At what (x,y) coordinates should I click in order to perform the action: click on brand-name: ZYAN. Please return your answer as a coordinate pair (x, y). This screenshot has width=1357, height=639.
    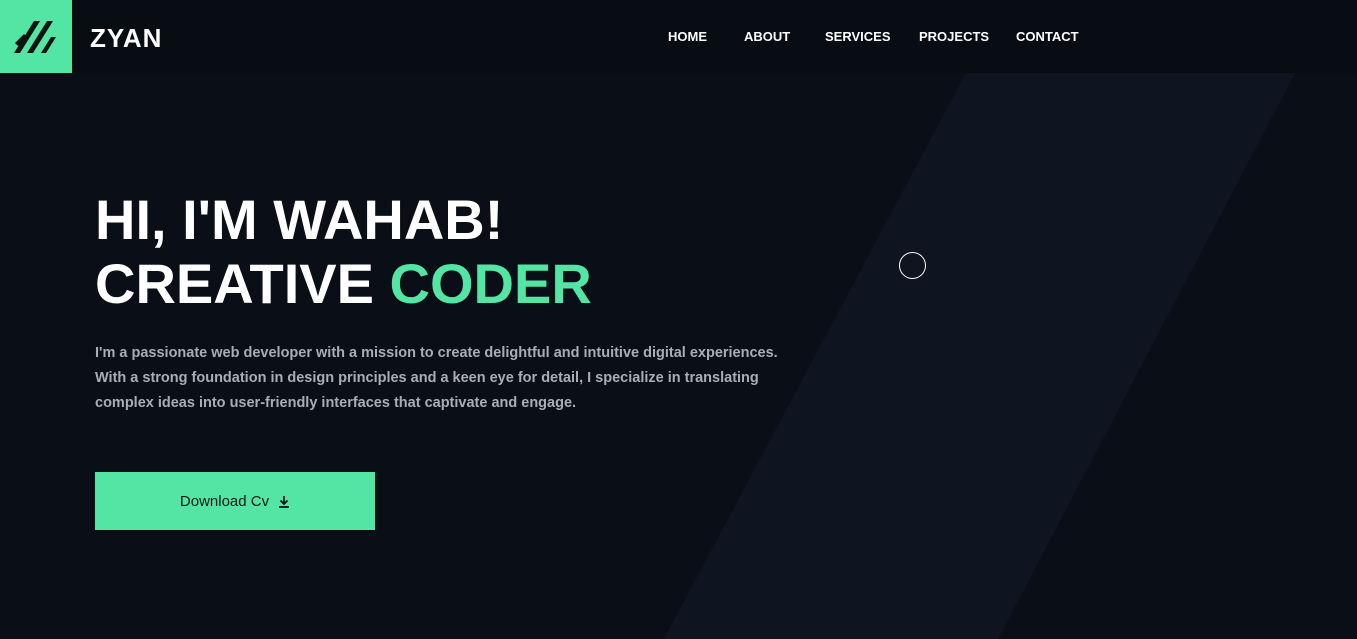
    Looking at the image, I should click on (126, 38).